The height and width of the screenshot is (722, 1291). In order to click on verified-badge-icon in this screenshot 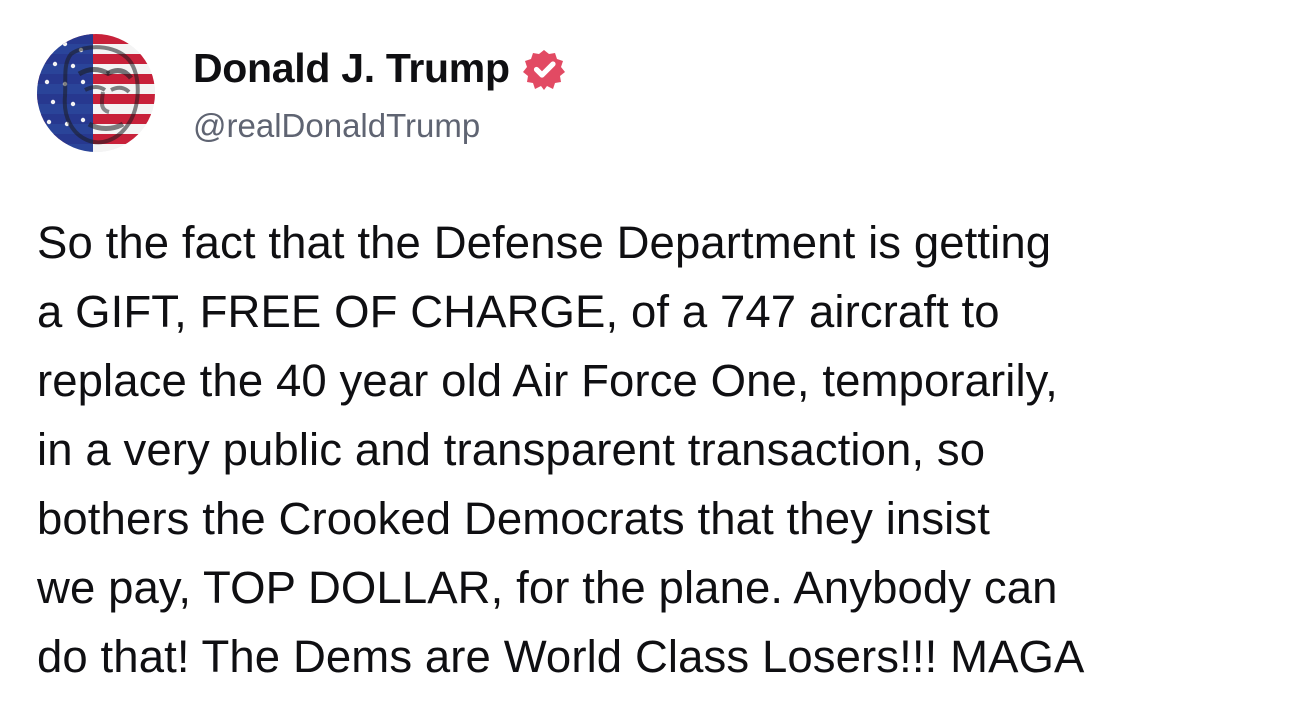, I will do `click(544, 69)`.